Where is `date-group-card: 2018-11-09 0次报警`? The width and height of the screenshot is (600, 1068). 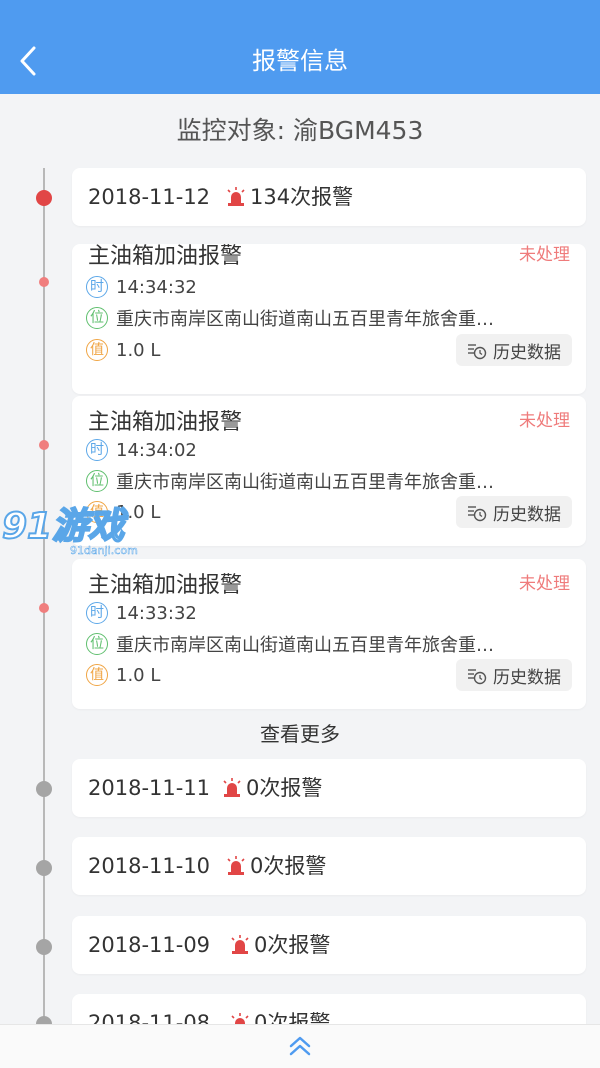
date-group-card: 2018-11-09 0次报警 is located at coordinates (329, 945).